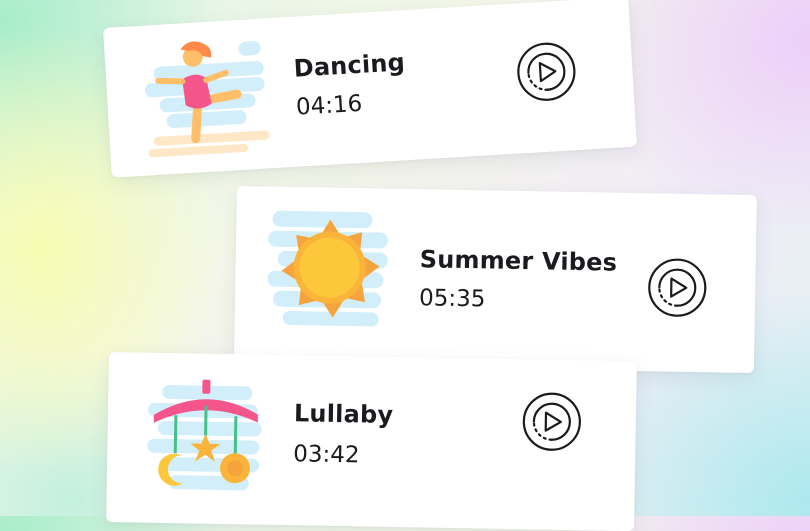 The height and width of the screenshot is (531, 810). Describe the element at coordinates (343, 414) in the screenshot. I see `track-title: Lullaby` at that location.